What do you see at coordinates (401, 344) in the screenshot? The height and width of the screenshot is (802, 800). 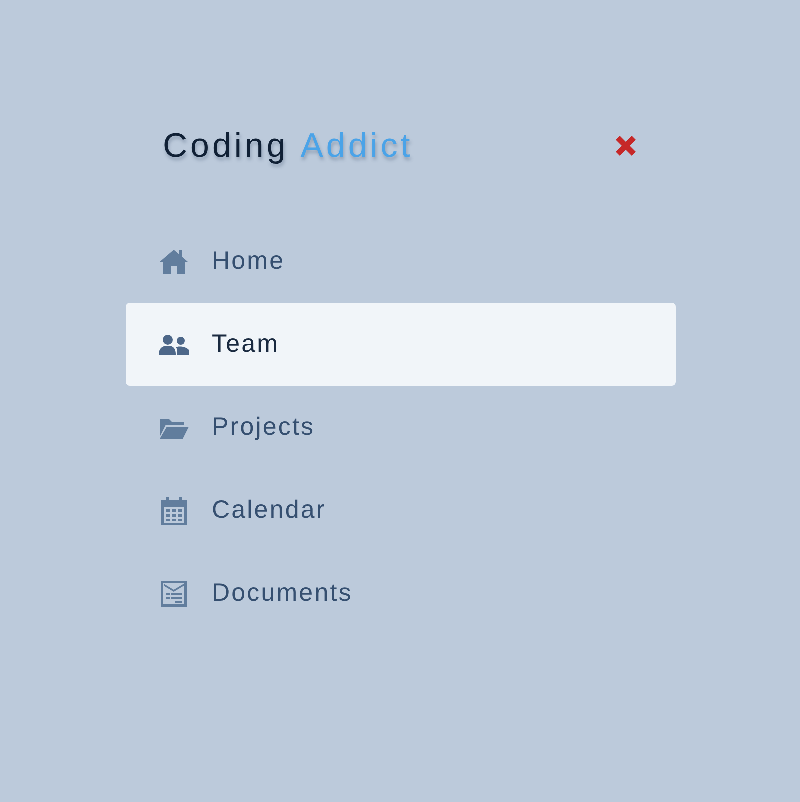 I see `nav-item: Team` at bounding box center [401, 344].